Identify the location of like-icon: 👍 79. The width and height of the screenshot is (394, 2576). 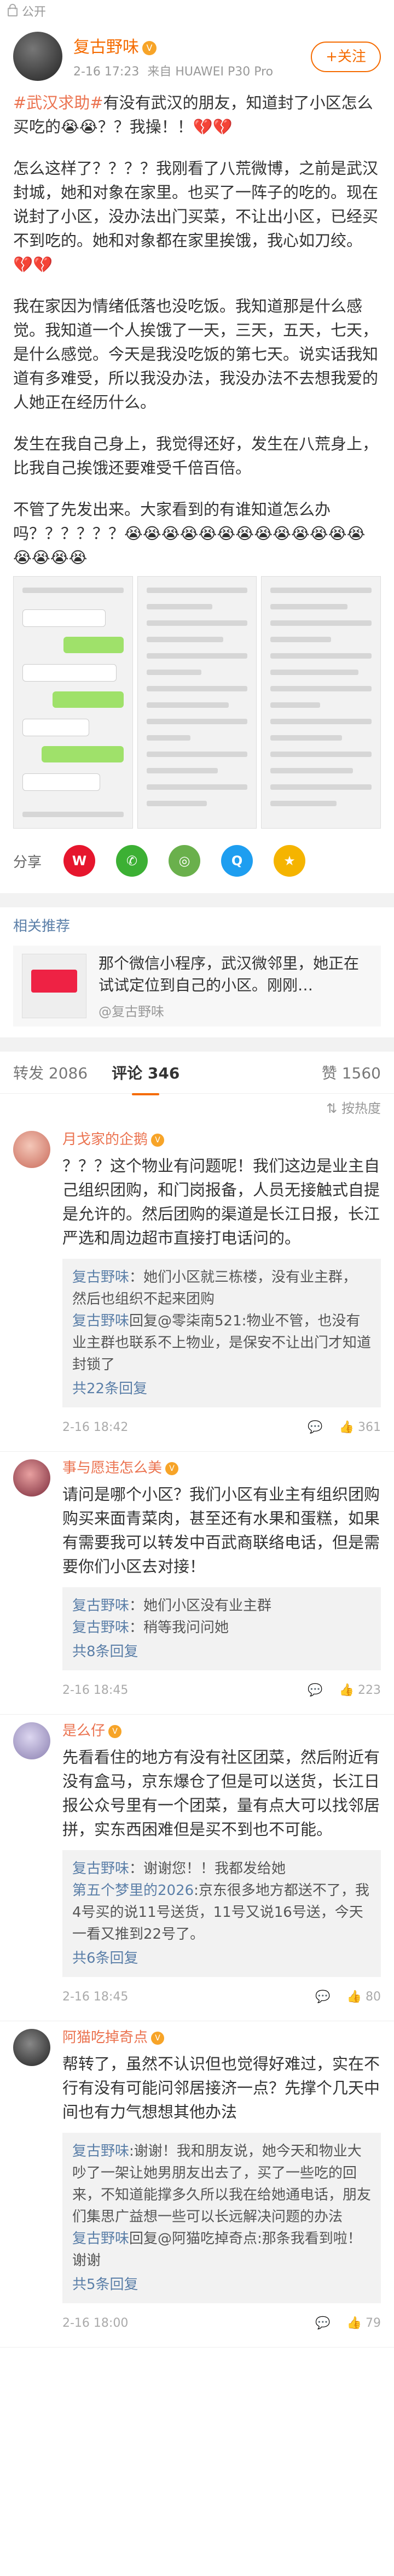
(364, 2323).